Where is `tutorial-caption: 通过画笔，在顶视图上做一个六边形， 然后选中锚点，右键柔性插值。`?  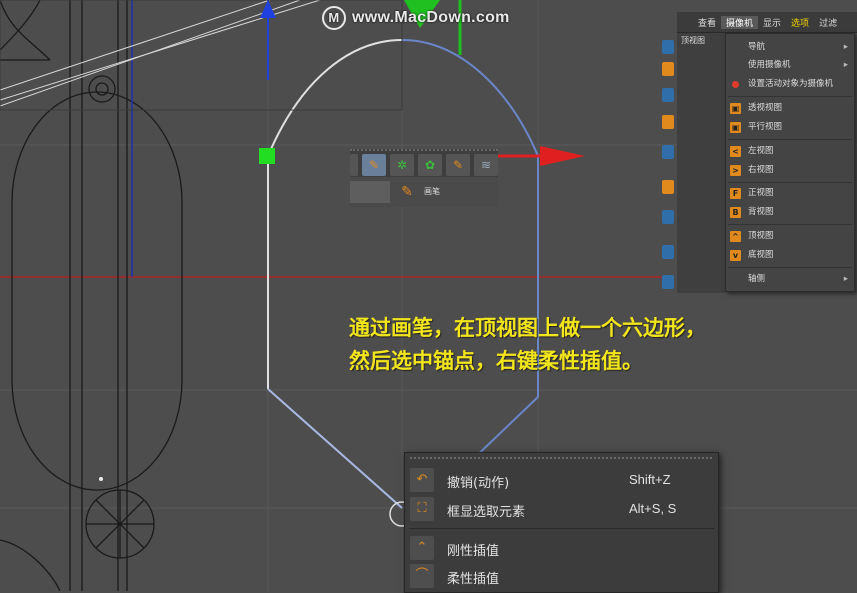 tutorial-caption: 通过画笔，在顶视图上做一个六边形， 然后选中锚点，右键柔性插值。 is located at coordinates (527, 345).